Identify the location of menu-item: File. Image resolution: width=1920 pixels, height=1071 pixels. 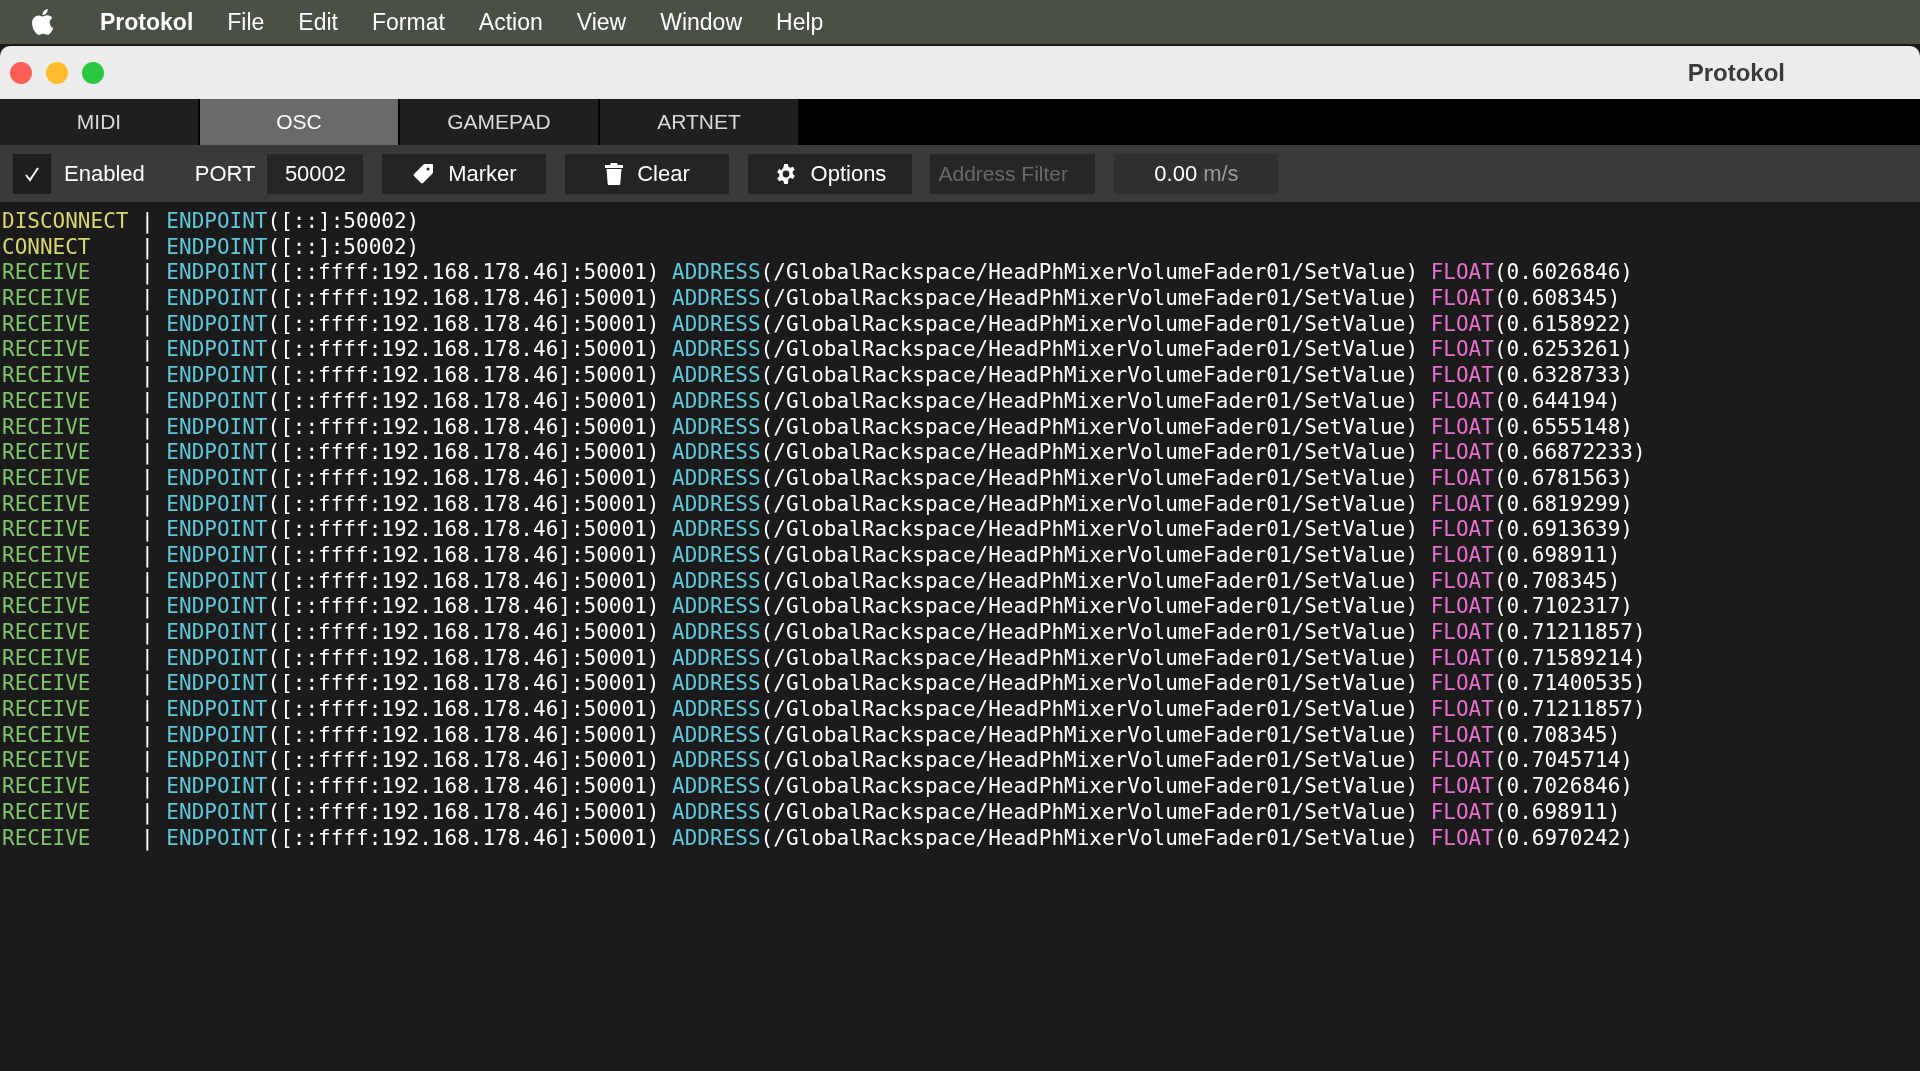
(246, 22).